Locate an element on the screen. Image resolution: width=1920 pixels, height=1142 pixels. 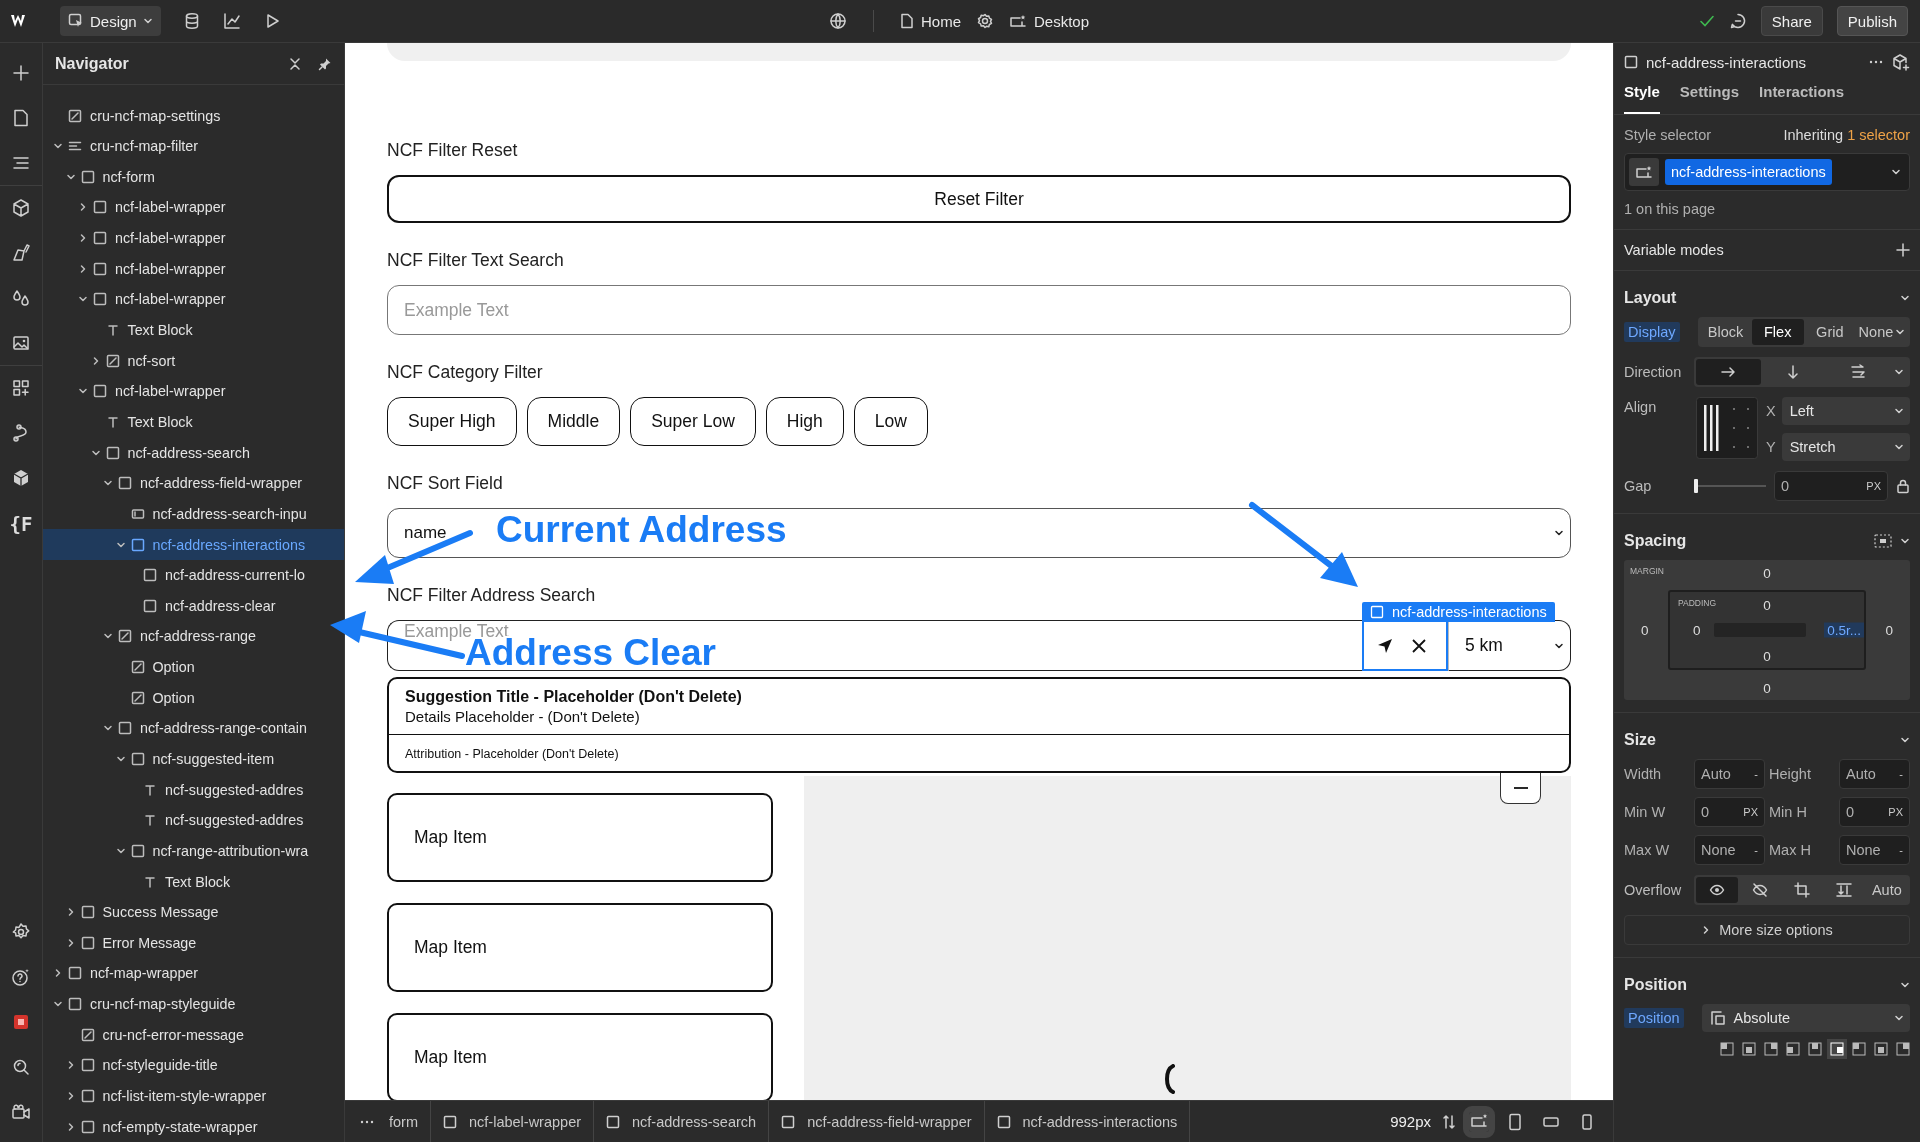
navigator-item: ncf-list-item-style-wrapper is located at coordinates (193, 1096).